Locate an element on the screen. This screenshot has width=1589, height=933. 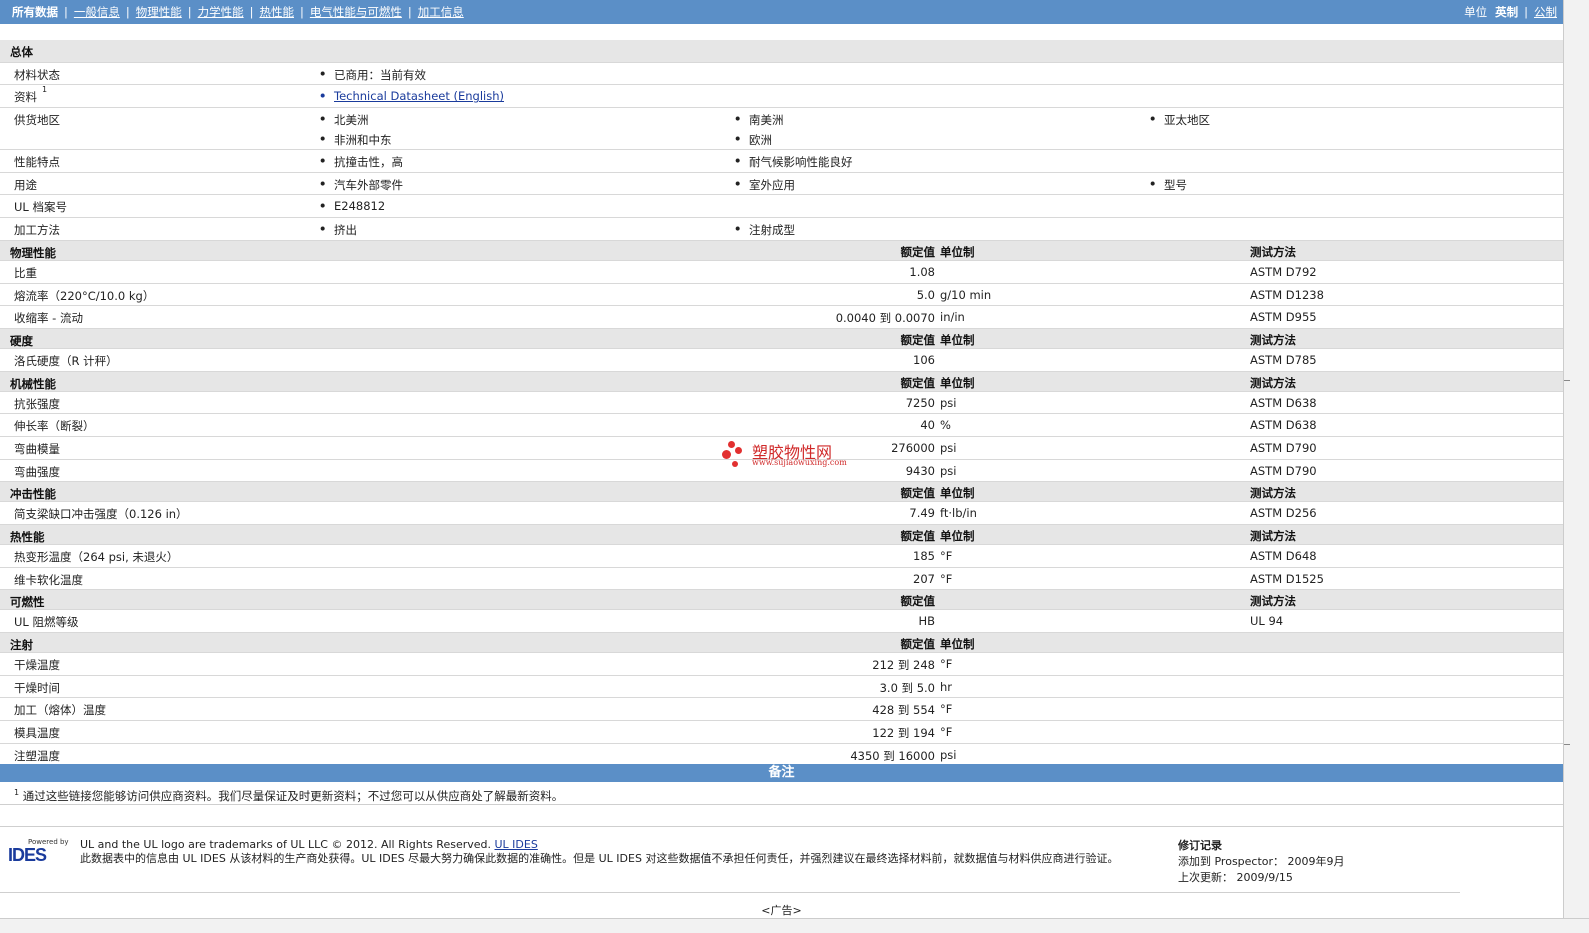
property-label: UL 阻燃等级 is located at coordinates (46, 622).